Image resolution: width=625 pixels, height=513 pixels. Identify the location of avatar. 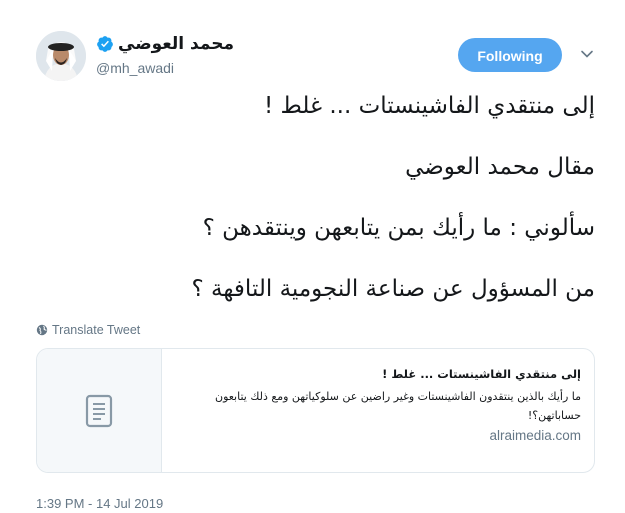
(61, 56).